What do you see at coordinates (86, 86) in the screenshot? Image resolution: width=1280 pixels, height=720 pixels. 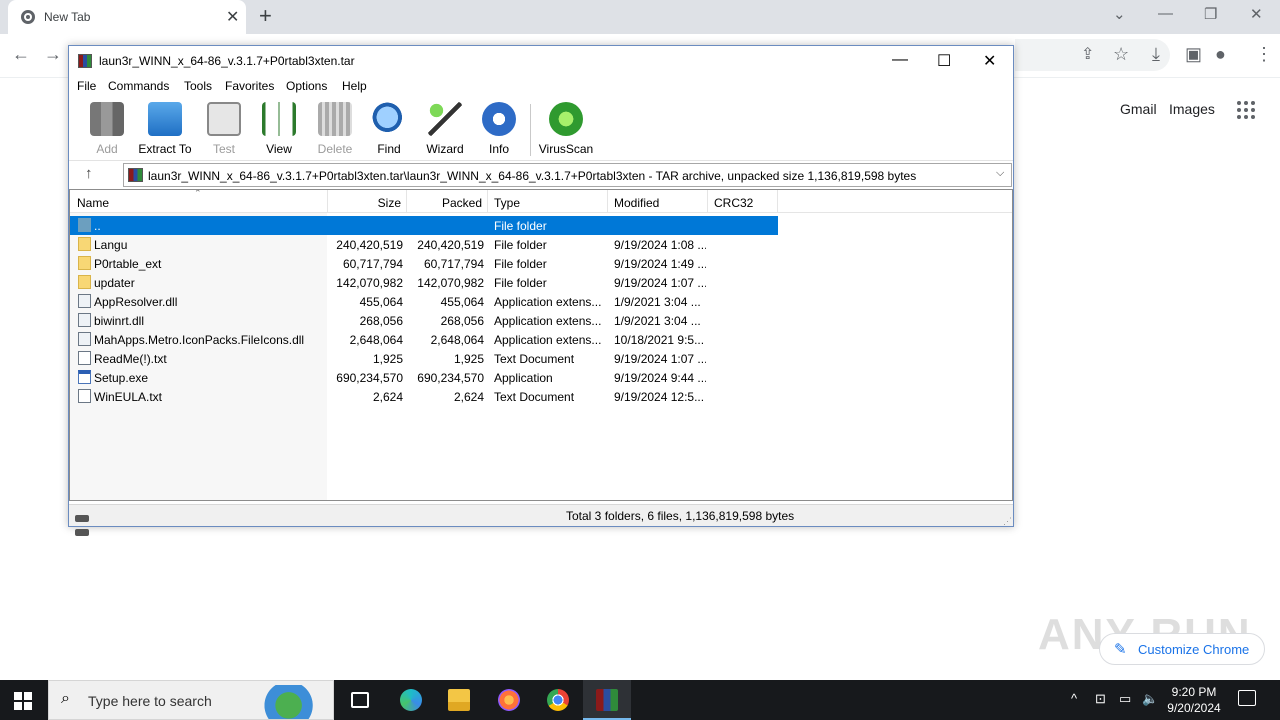 I see `menu-file: File` at bounding box center [86, 86].